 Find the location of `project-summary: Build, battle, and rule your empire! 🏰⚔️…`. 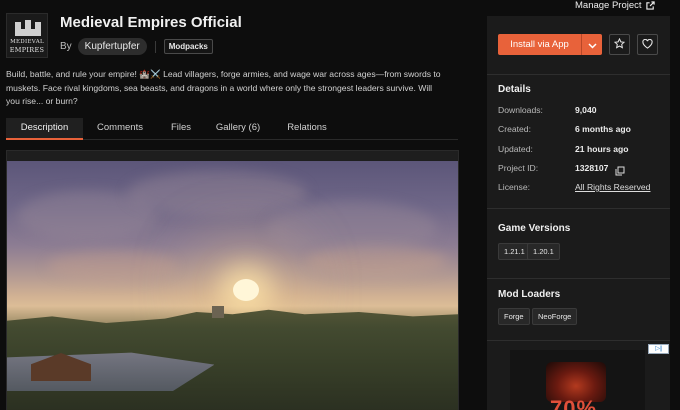

project-summary: Build, battle, and rule your empire! 🏰⚔️… is located at coordinates (223, 87).